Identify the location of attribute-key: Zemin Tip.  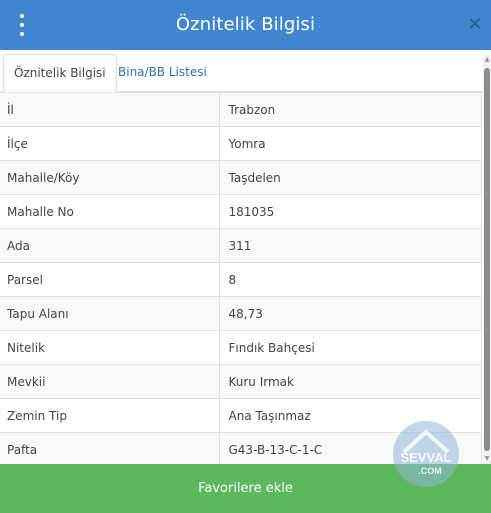
(110, 415).